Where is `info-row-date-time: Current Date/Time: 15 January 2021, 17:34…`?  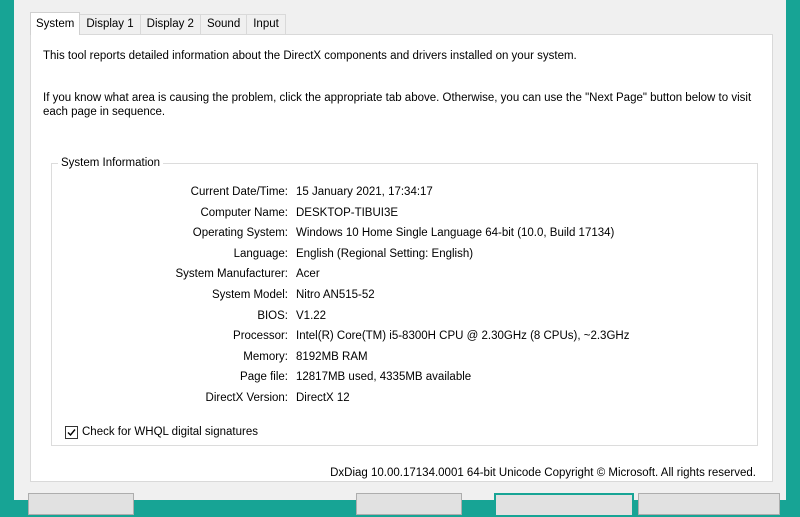
info-row-date-time: Current Date/Time: 15 January 2021, 17:34… is located at coordinates (404, 192).